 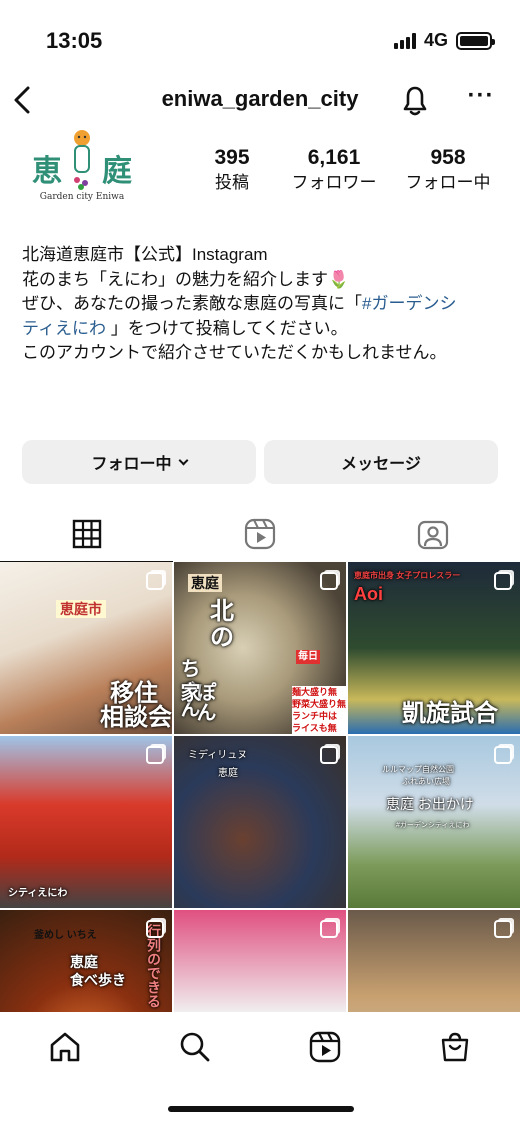 I want to click on bio-line: ティえにわ 」をつけて投稿してください。, so click(x=262, y=329).